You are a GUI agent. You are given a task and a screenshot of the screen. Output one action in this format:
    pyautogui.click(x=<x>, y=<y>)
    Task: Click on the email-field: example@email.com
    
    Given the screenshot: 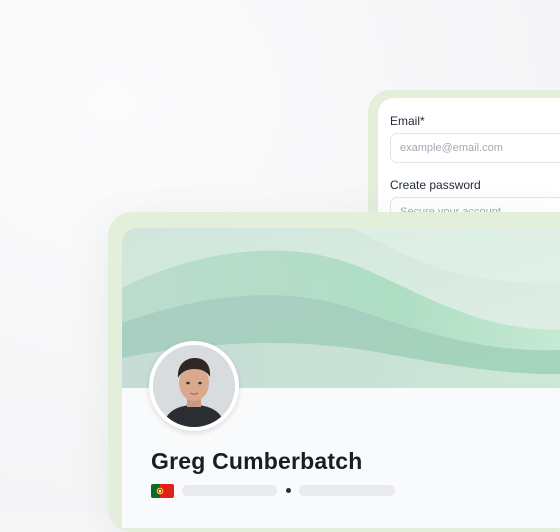 What is the action you would take?
    pyautogui.click(x=475, y=148)
    